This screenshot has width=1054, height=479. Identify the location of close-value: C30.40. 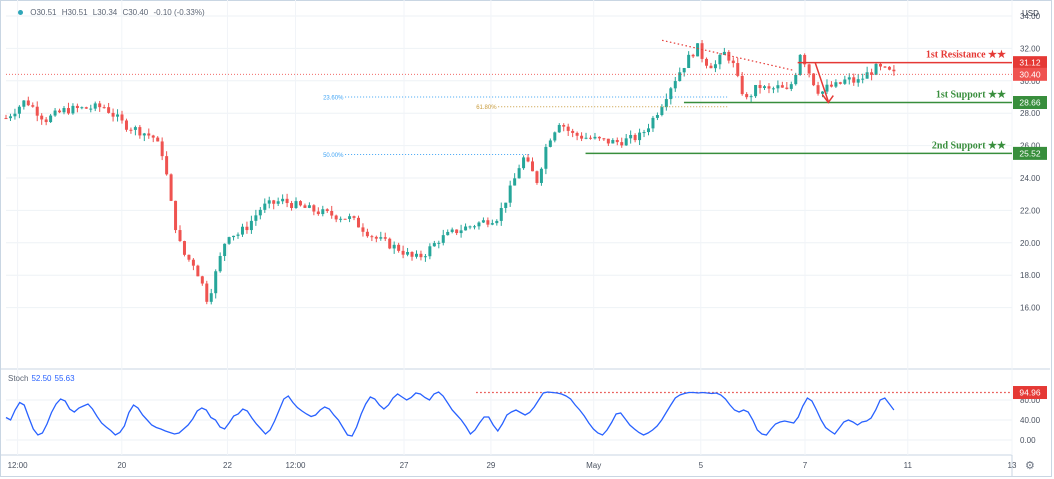
(135, 12).